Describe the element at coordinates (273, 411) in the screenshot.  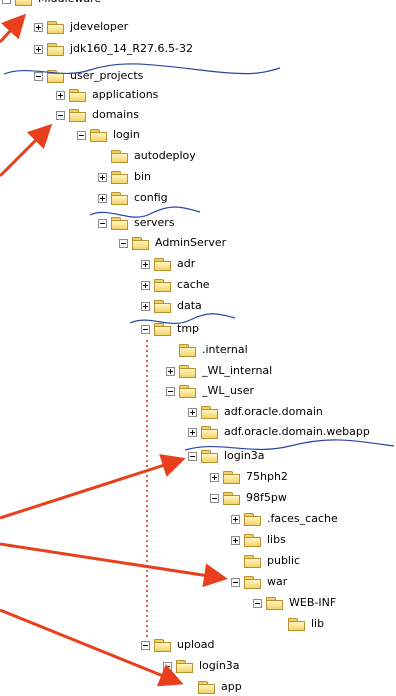
I see `tree-node-label: adf.oracle.domain` at that location.